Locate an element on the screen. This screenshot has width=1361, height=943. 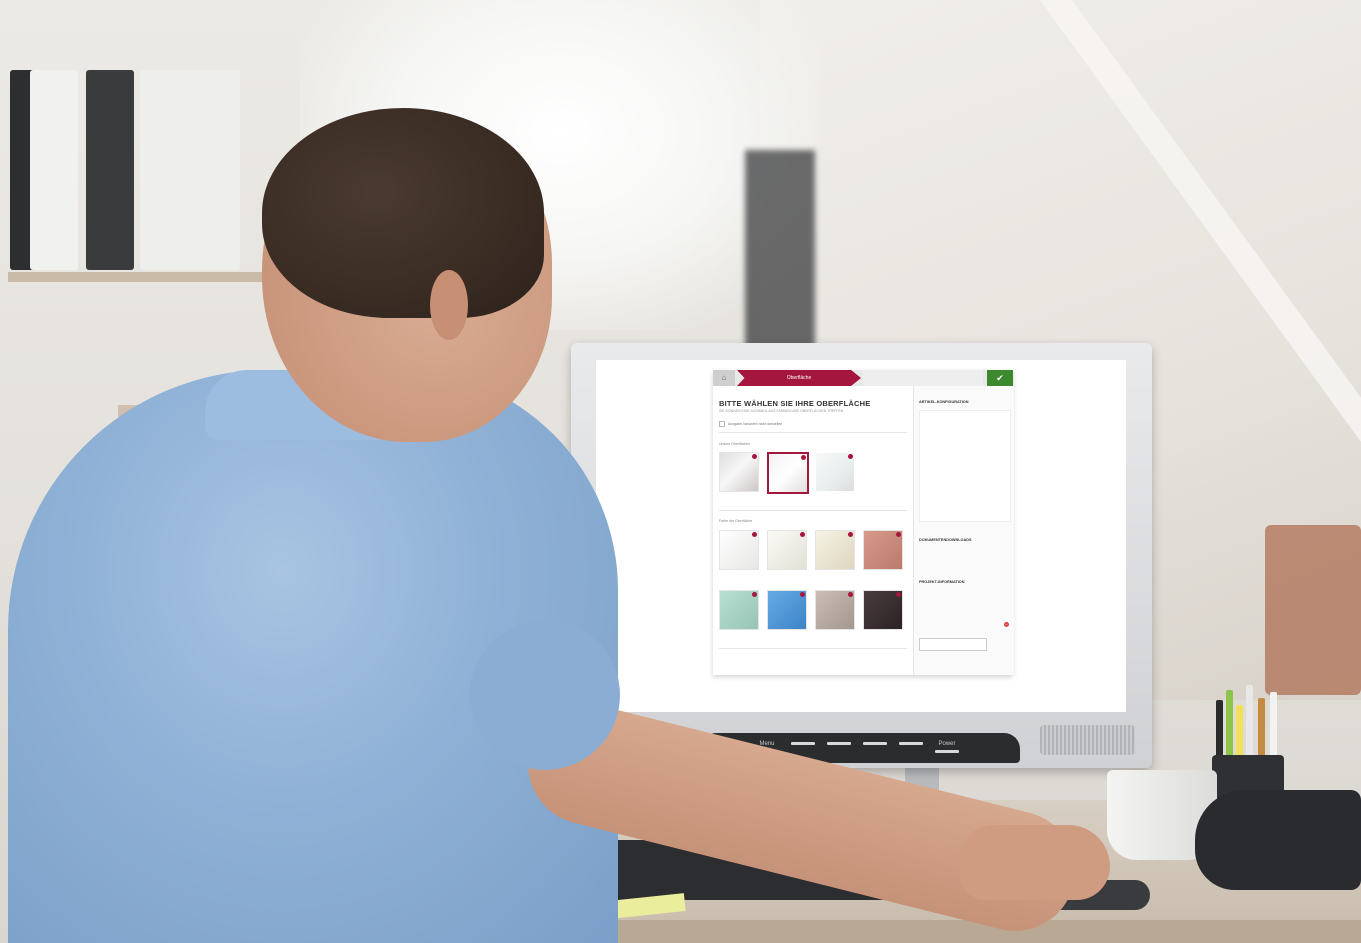
bookshelf is located at coordinates (143, 277).